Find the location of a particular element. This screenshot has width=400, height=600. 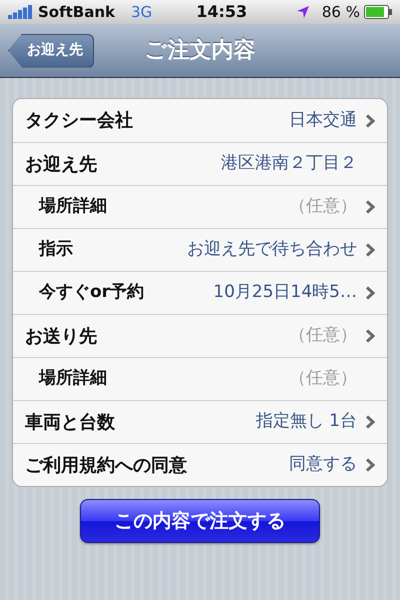

table-row: 指示 お迎え先で待ち合わせ is located at coordinates (200, 249).